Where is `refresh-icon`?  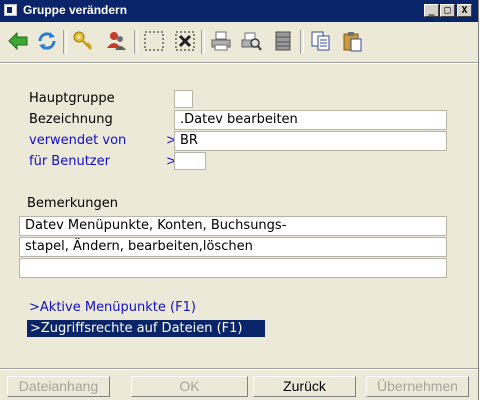 refresh-icon is located at coordinates (47, 41).